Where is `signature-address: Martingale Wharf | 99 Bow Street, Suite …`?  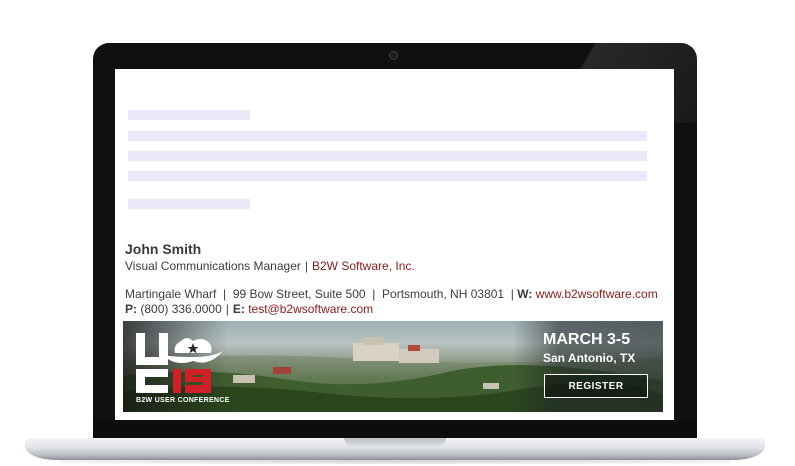
signature-address: Martingale Wharf | 99 Bow Street, Suite … is located at coordinates (319, 294).